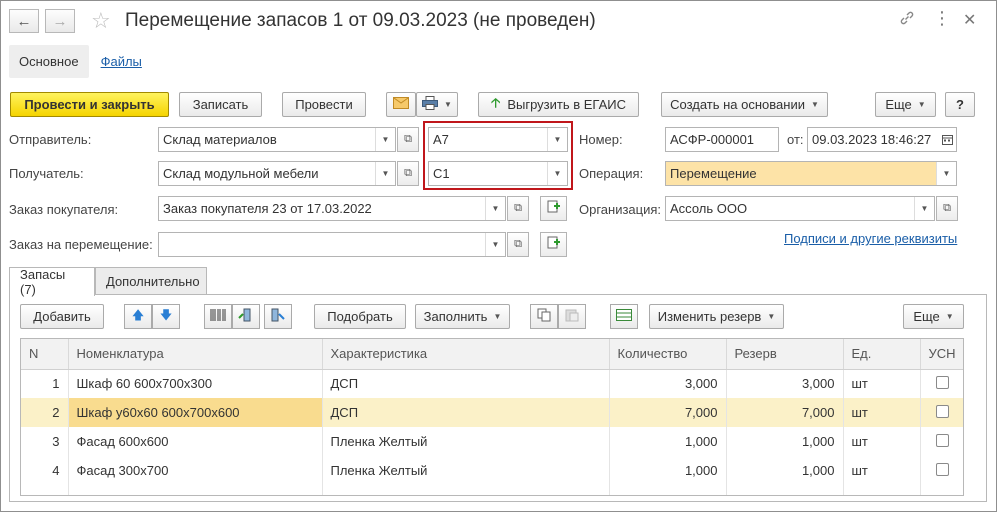  Describe the element at coordinates (624, 316) in the screenshot. I see `reserve-button` at that location.